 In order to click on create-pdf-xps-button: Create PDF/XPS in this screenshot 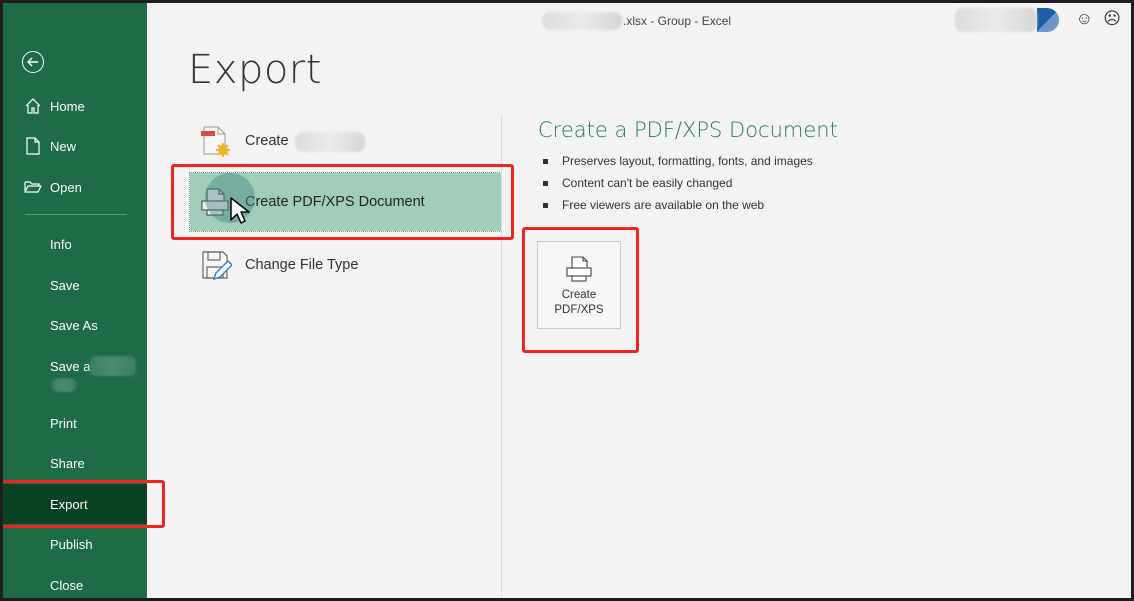, I will do `click(579, 285)`.